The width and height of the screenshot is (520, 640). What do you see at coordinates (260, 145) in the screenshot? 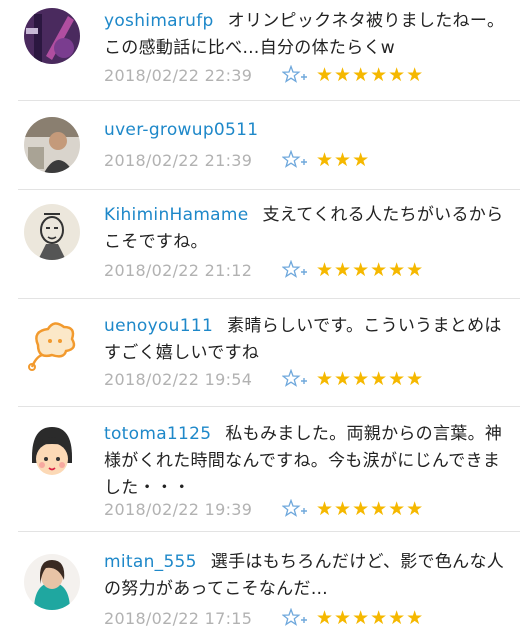
I see `comment-item: uver-growup0511 2018/02/22 21:39 ★★★` at bounding box center [260, 145].